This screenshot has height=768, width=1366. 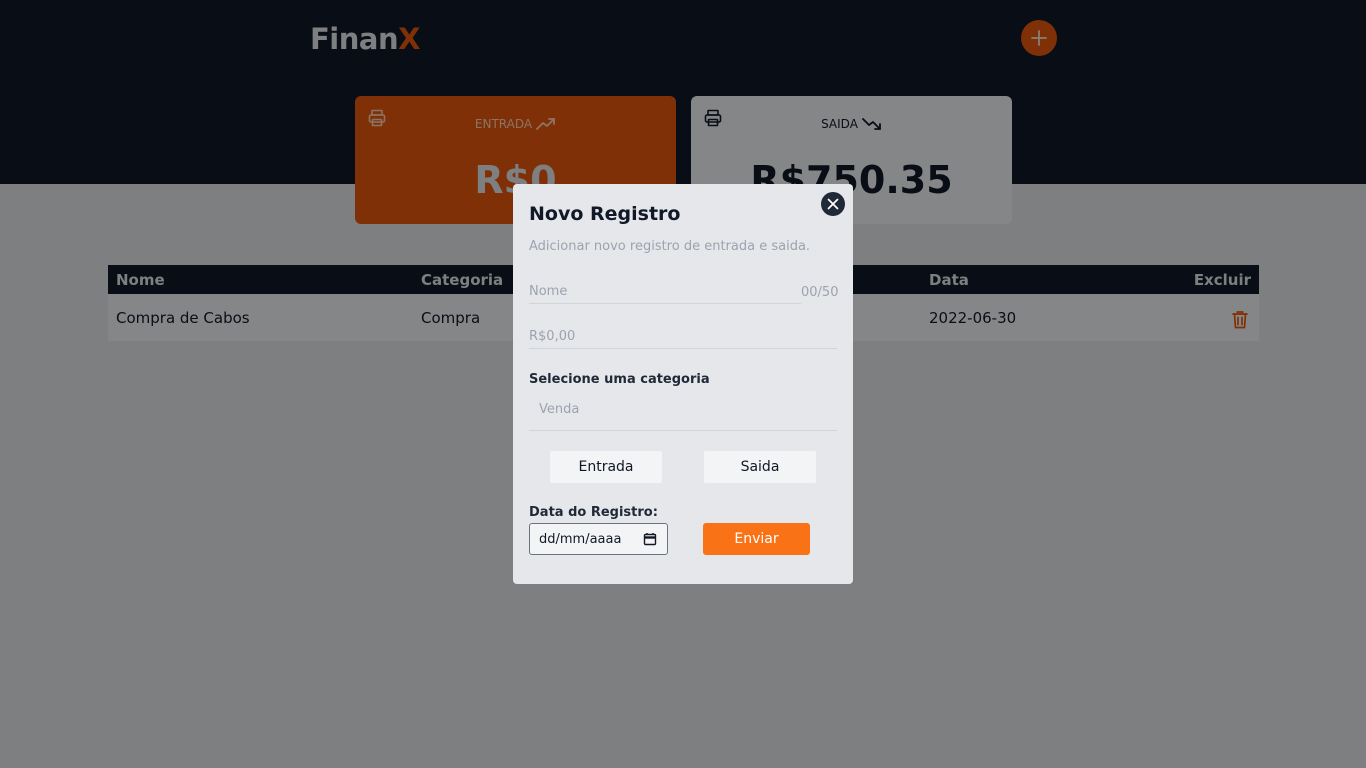 I want to click on date-placeholder: dd/mm/aaaa, so click(x=580, y=539).